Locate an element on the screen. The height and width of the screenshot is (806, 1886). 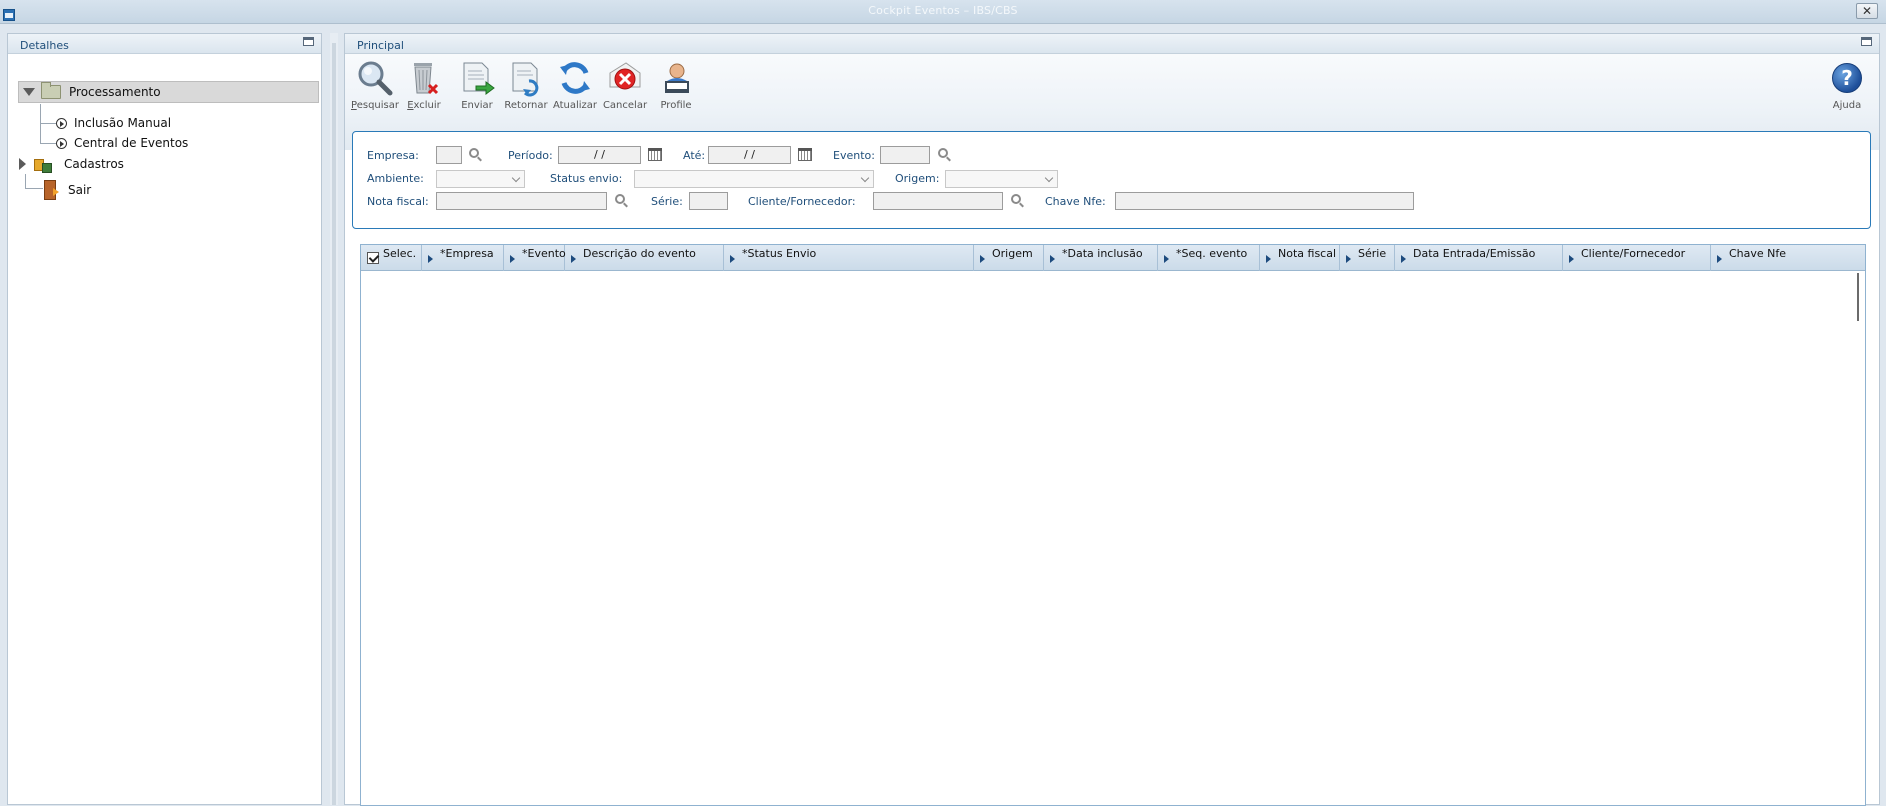
column-seq-evento: *Seq. evento is located at coordinates (1209, 258).